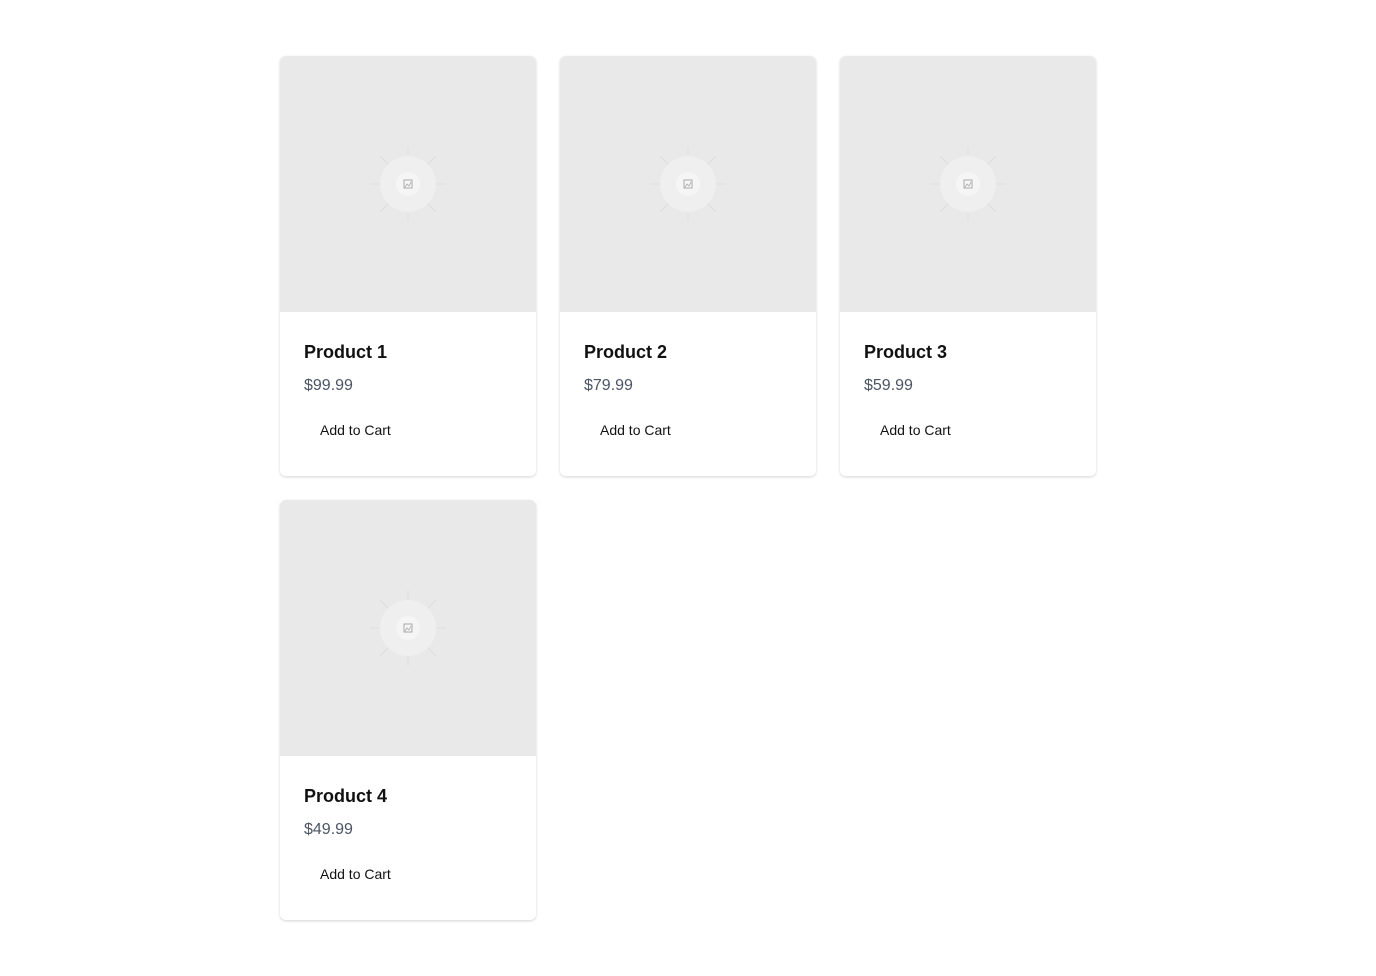 The height and width of the screenshot is (976, 1376). What do you see at coordinates (906, 352) in the screenshot?
I see `product-title: Product 3` at bounding box center [906, 352].